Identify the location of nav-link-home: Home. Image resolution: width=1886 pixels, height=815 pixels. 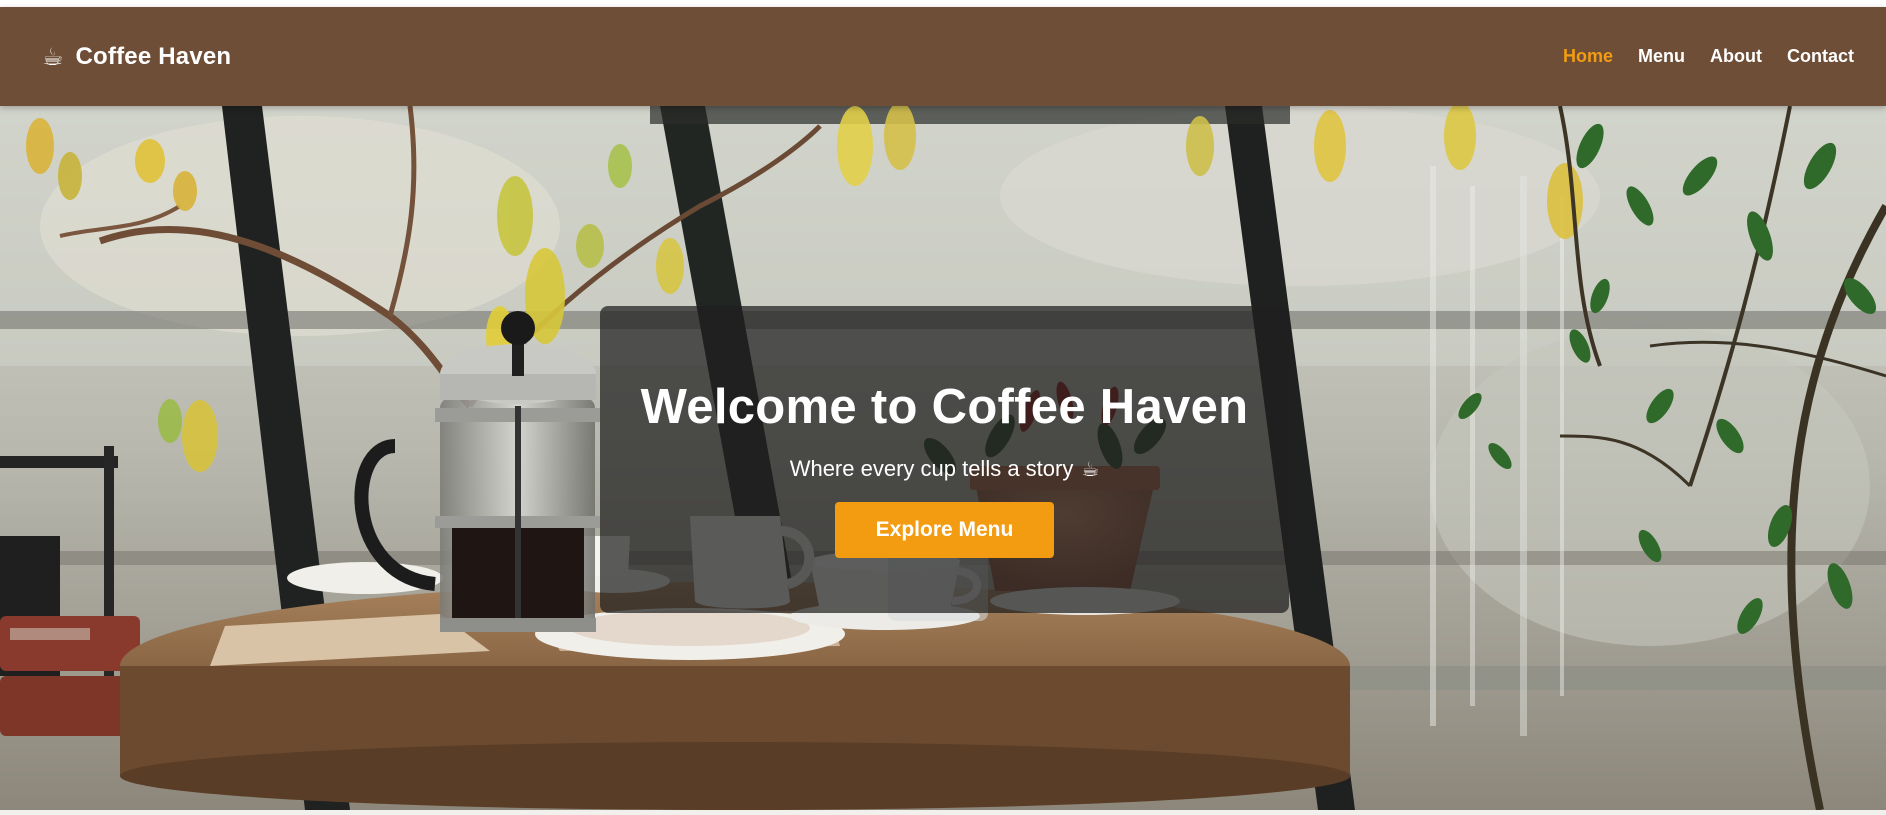
(1588, 56).